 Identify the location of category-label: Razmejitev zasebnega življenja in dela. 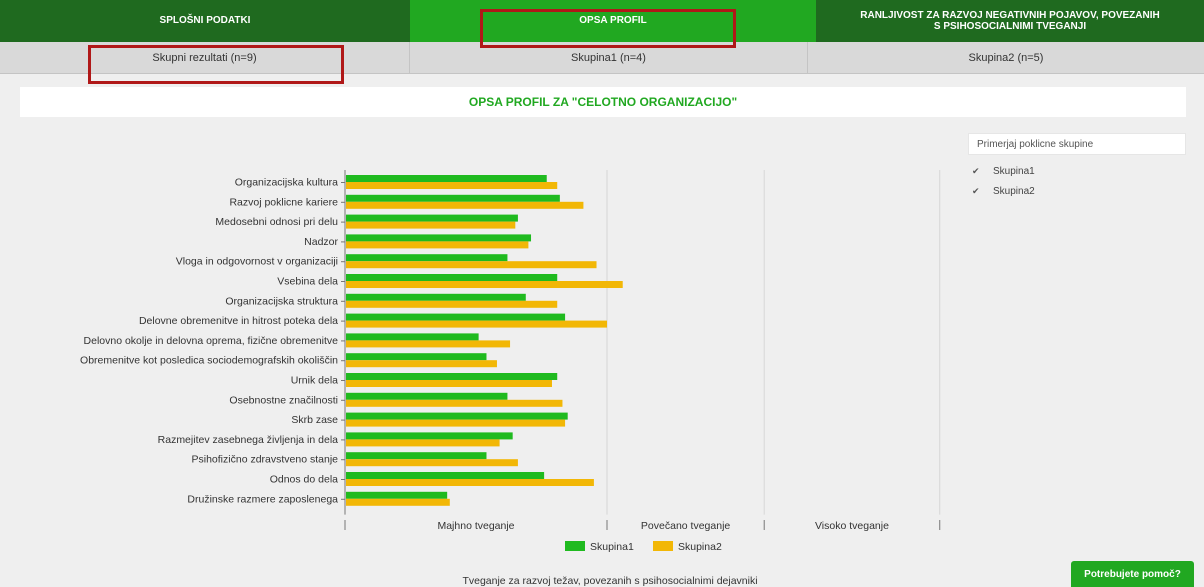
(248, 440).